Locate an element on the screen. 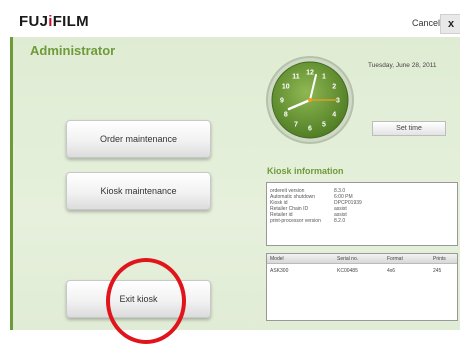 The height and width of the screenshot is (349, 460). clock-numeral: 7 is located at coordinates (296, 125).